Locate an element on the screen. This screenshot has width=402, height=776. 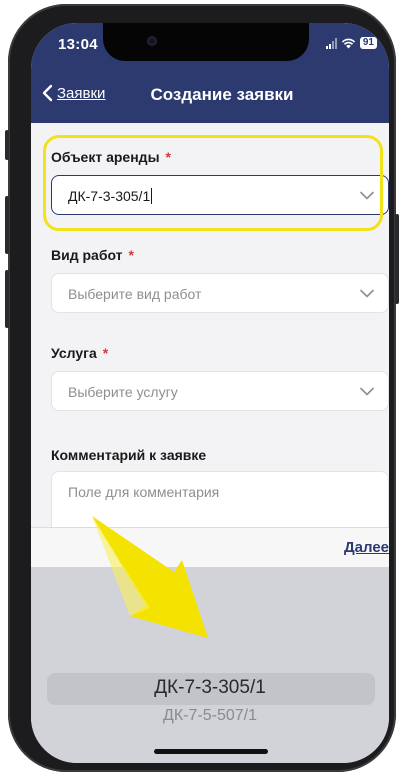
rental-object-value: ДК-7-3-305/1 is located at coordinates (110, 196).